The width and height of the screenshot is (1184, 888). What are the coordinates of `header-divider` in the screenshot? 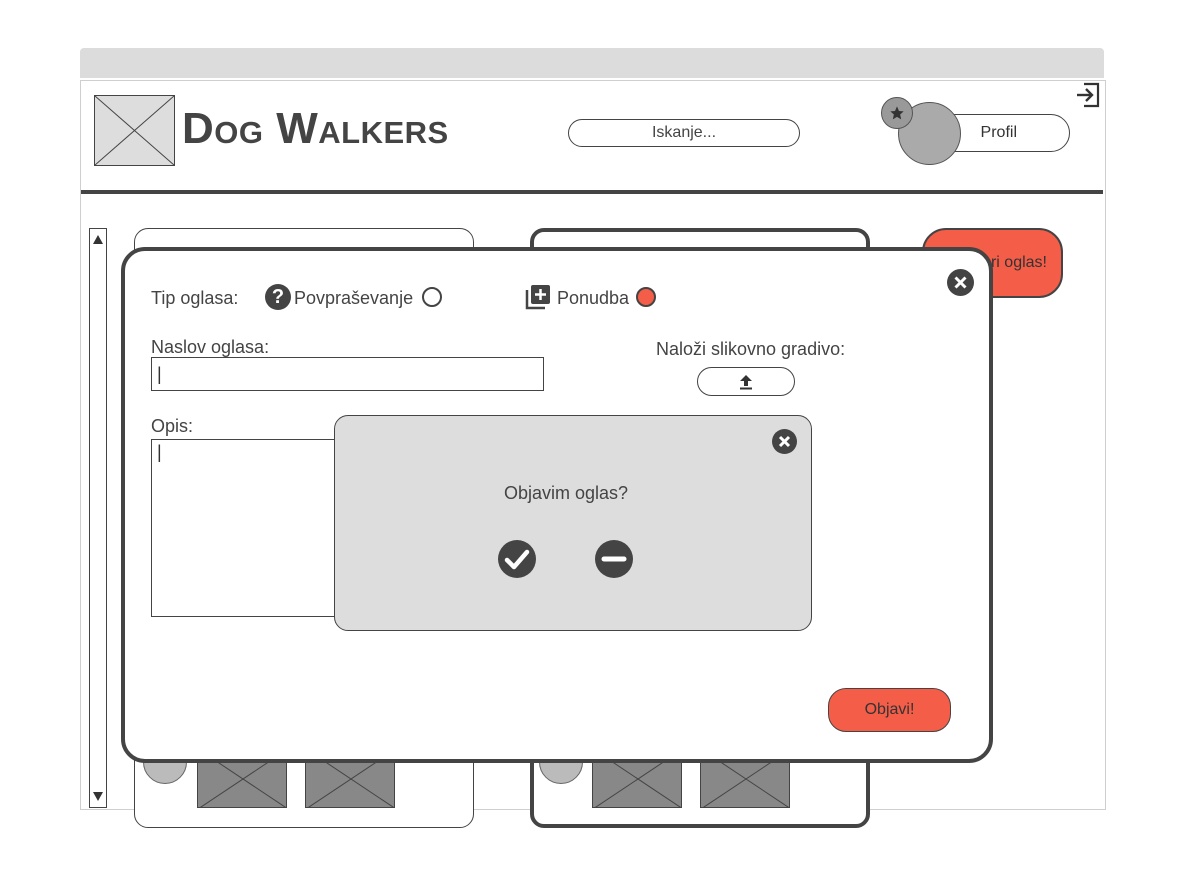 It's located at (592, 192).